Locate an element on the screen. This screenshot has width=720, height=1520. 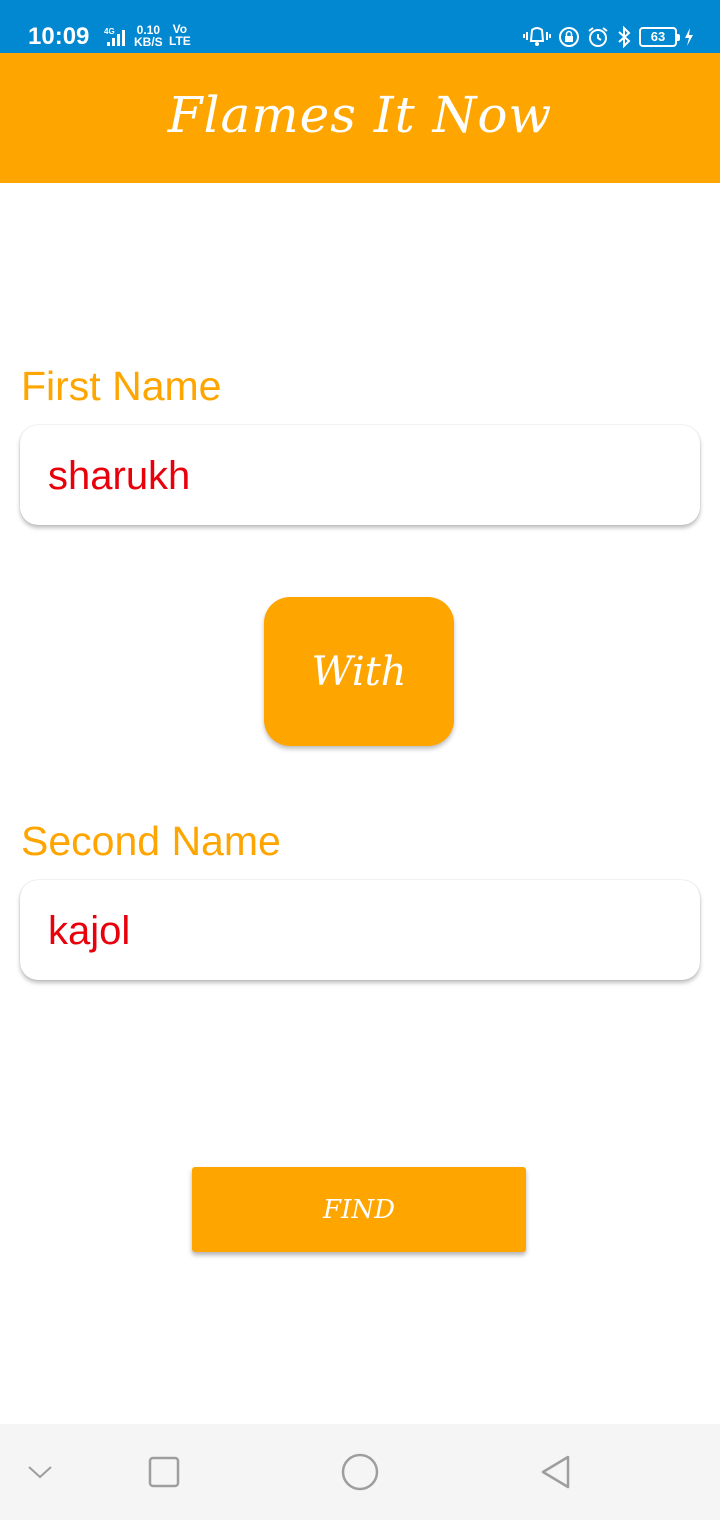
app-header: Flames It Now is located at coordinates (360, 118).